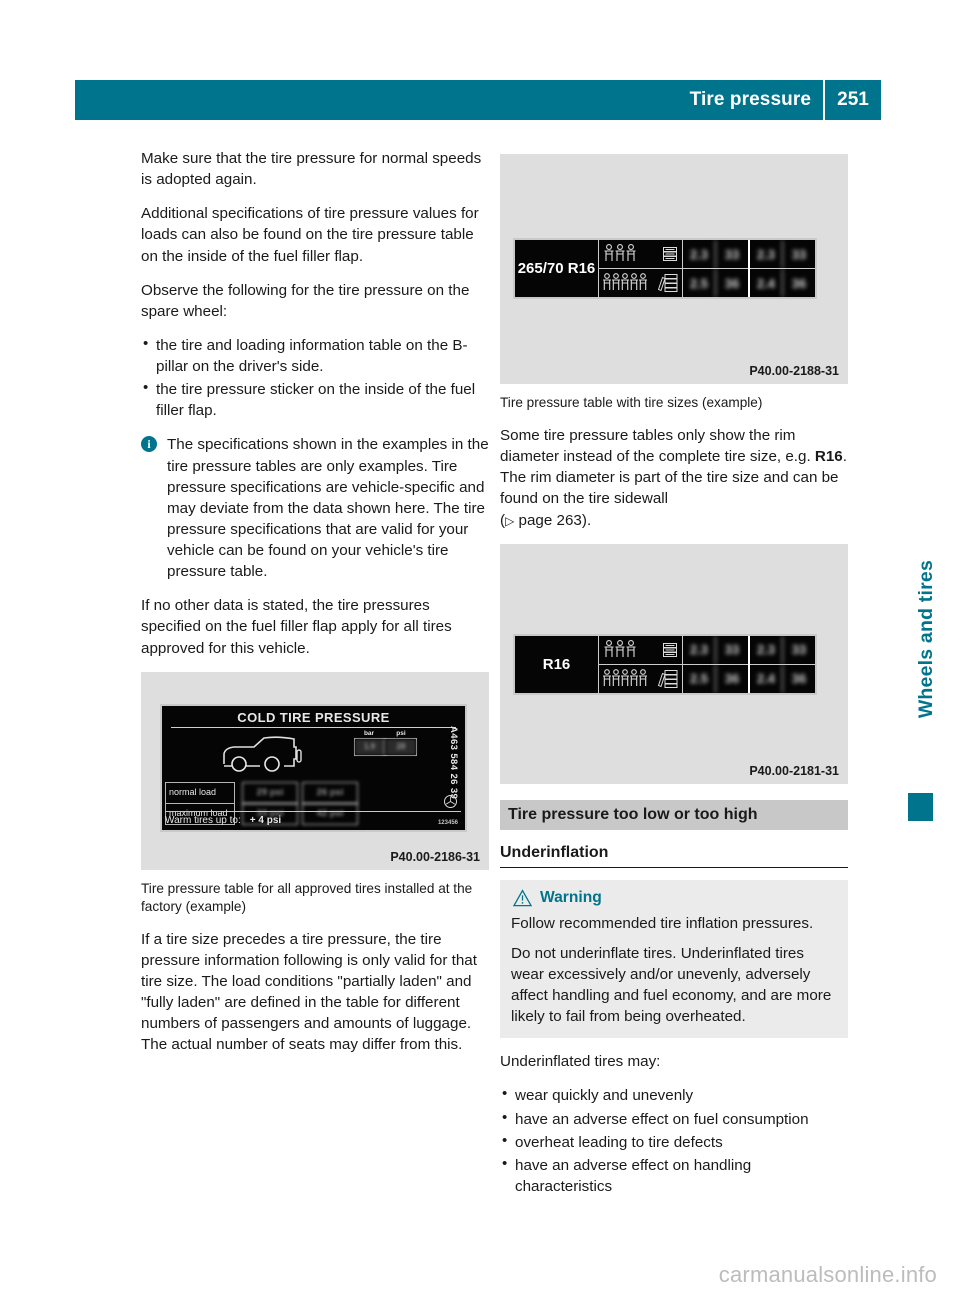 The height and width of the screenshot is (1302, 960). What do you see at coordinates (580, 1062) in the screenshot?
I see `paragraph-underinflated-intro: Underinflated tires may:` at bounding box center [580, 1062].